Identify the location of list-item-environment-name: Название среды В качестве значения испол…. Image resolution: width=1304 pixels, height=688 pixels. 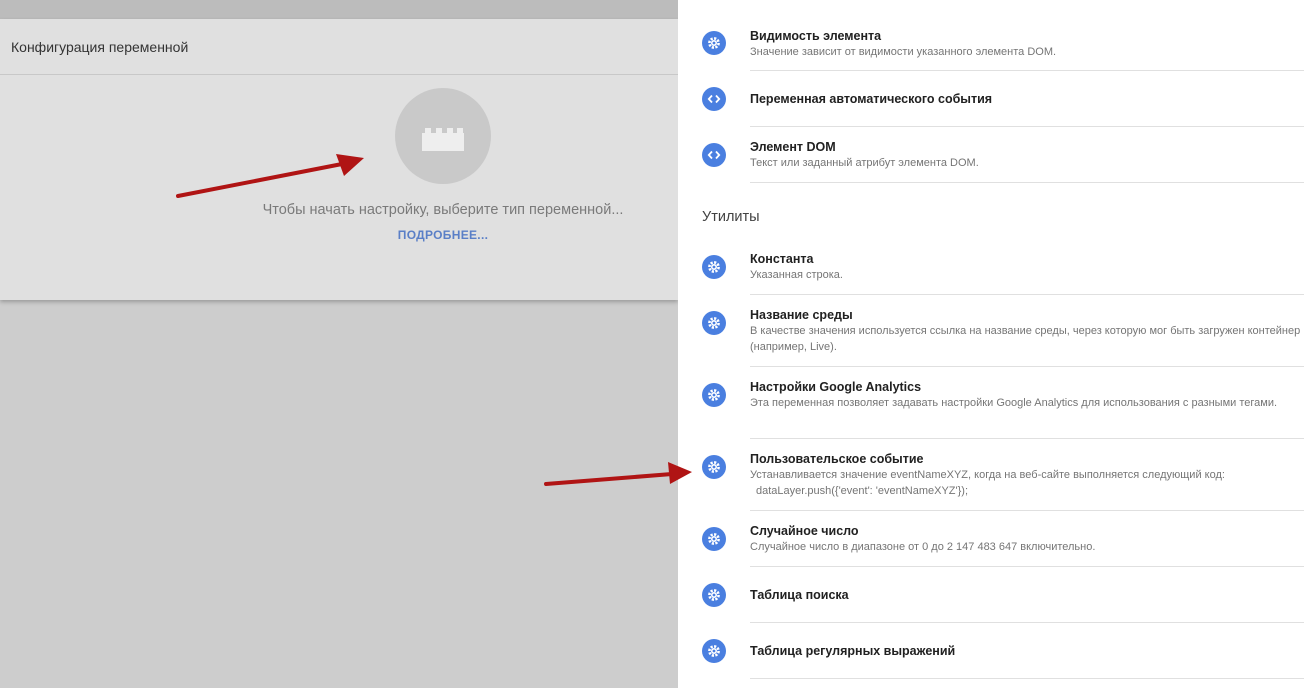
(991, 331).